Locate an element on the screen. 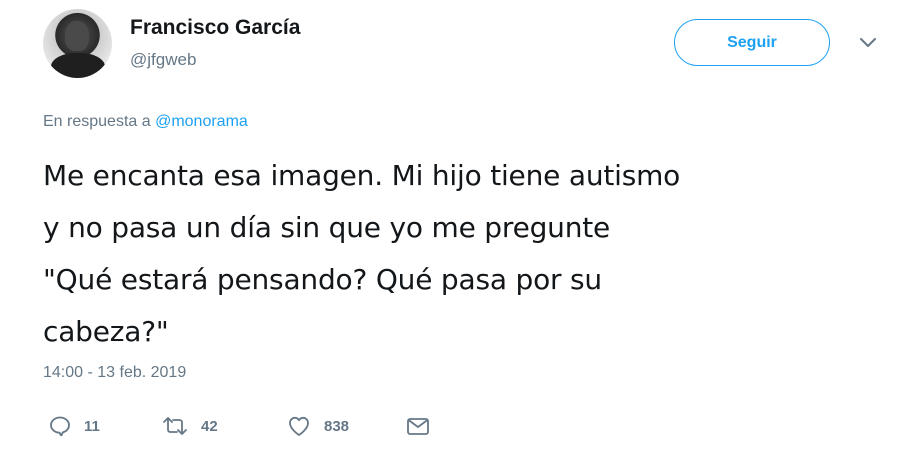 This screenshot has height=469, width=919. like-button: 838 is located at coordinates (317, 426).